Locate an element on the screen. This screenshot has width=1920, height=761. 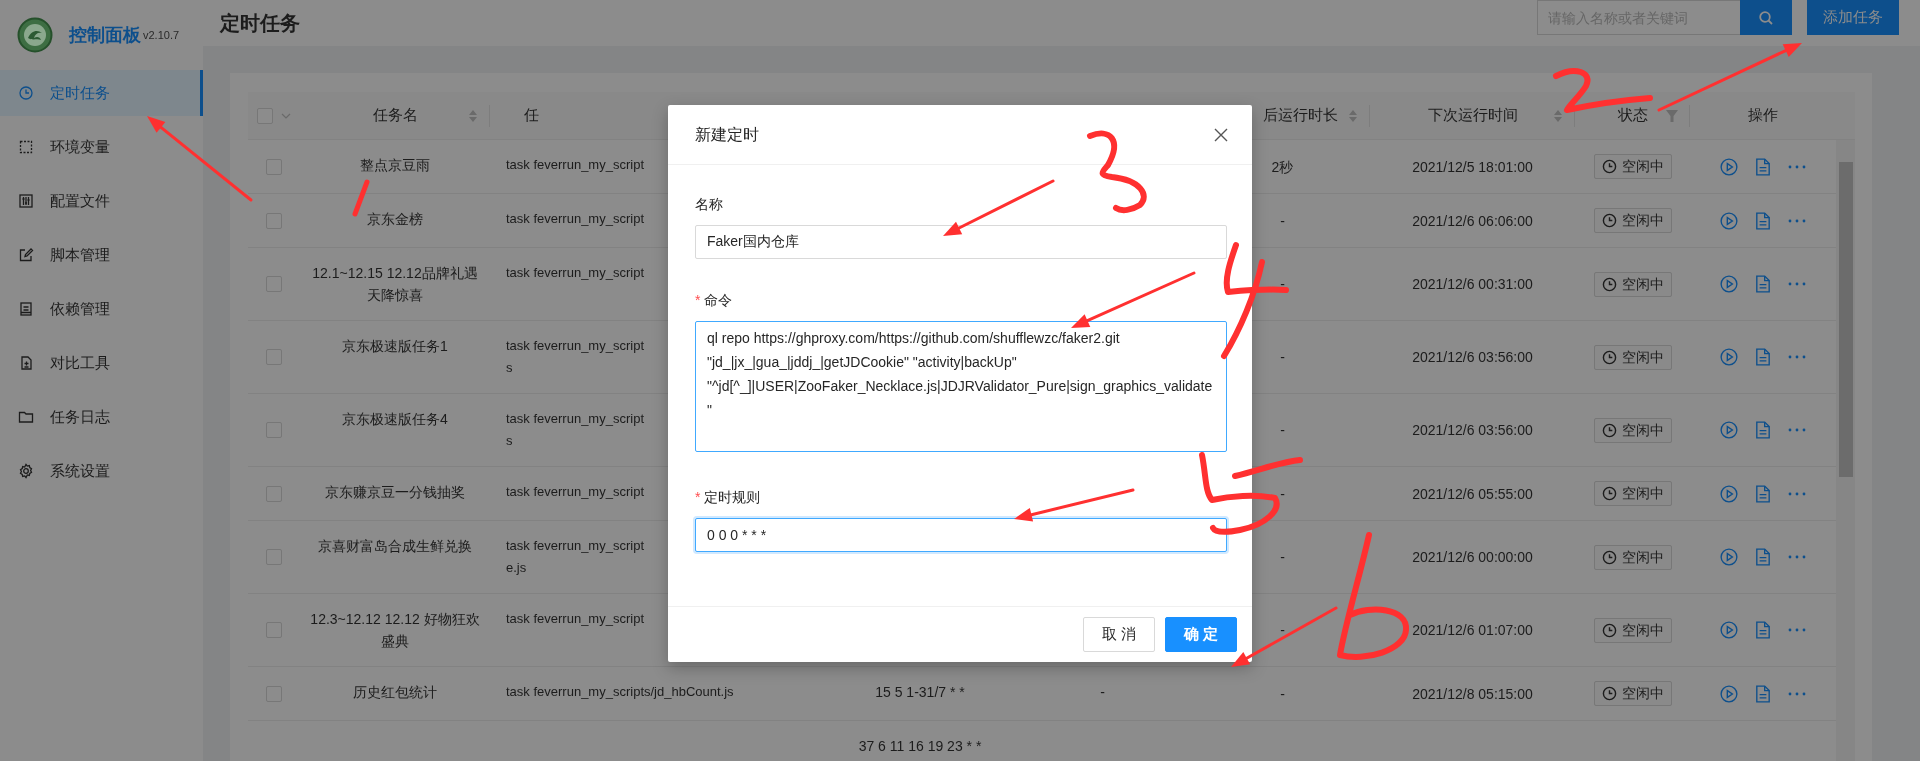
last-run-text: - is located at coordinates (1102, 692).